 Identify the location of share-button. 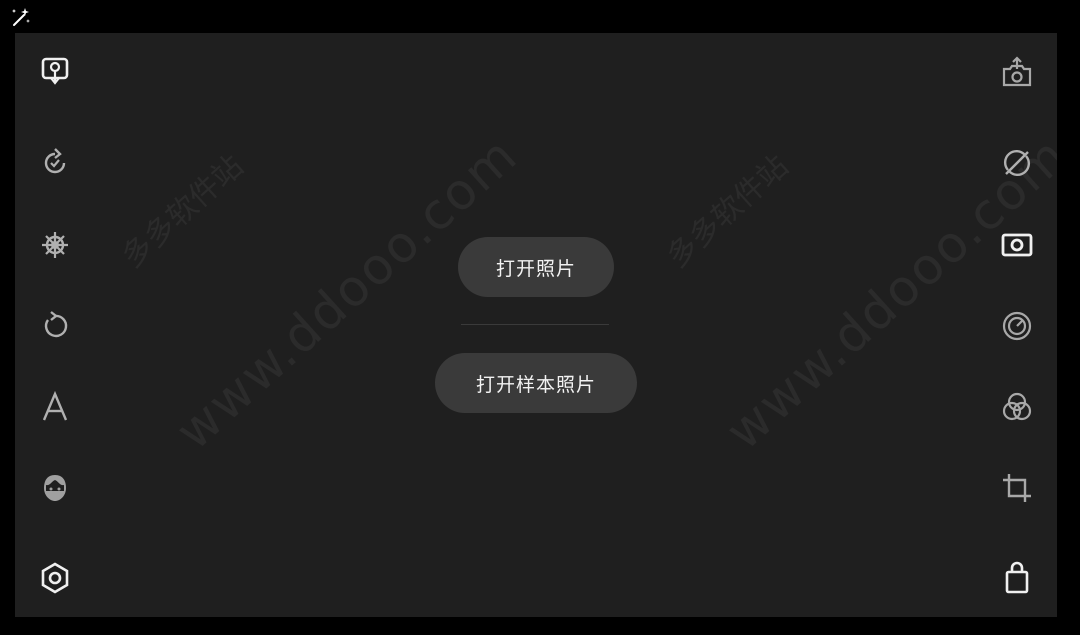
(1017, 73).